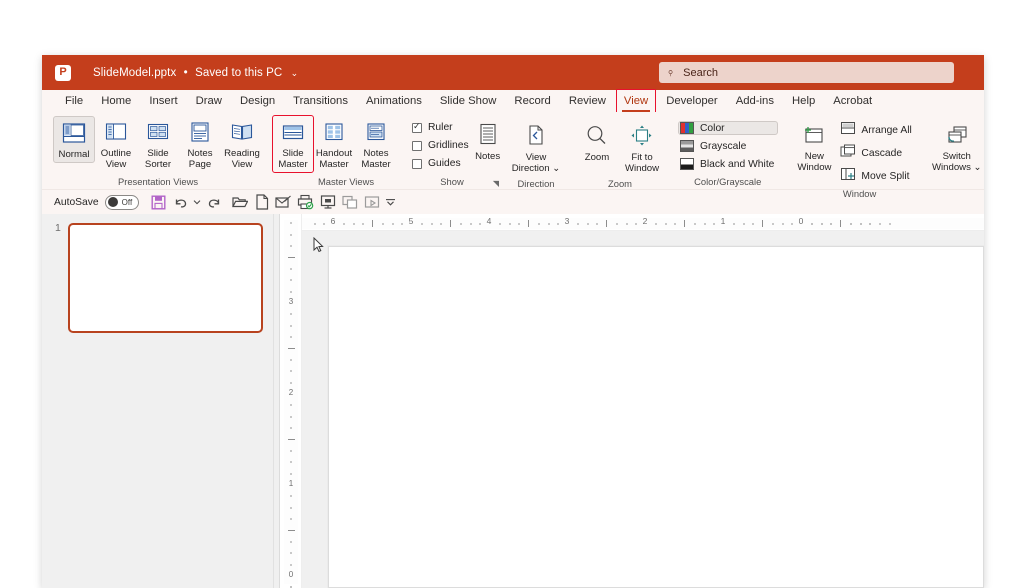 The image size is (1024, 588). Describe the element at coordinates (200, 132) in the screenshot. I see `notes-page-icon` at that location.